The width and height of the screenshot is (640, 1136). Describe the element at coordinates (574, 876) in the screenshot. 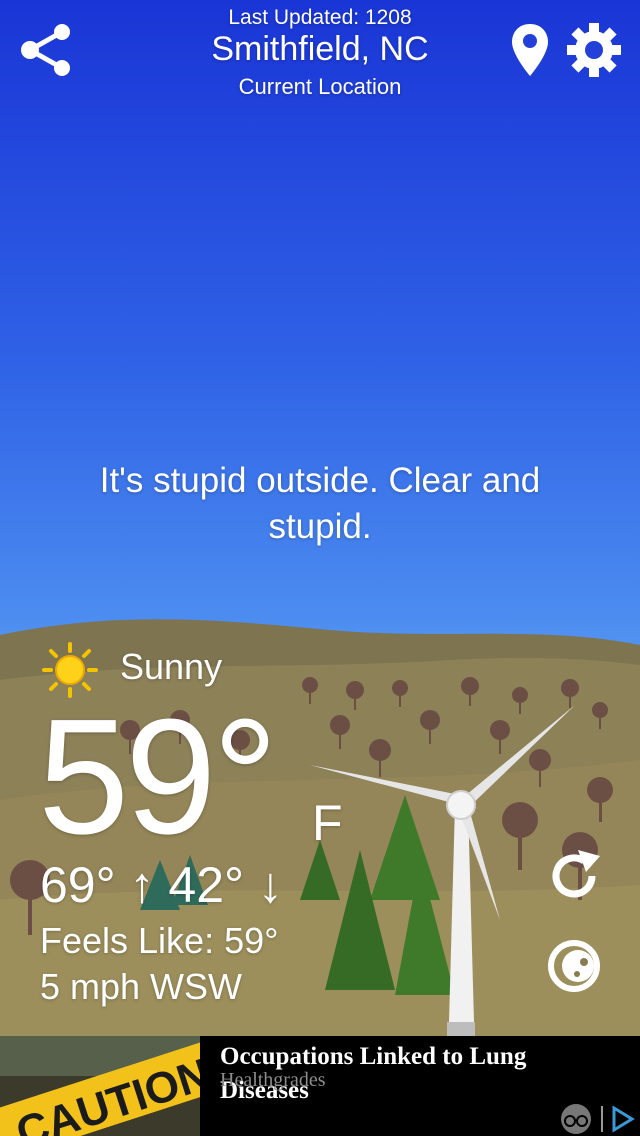

I see `refresh-icon` at that location.